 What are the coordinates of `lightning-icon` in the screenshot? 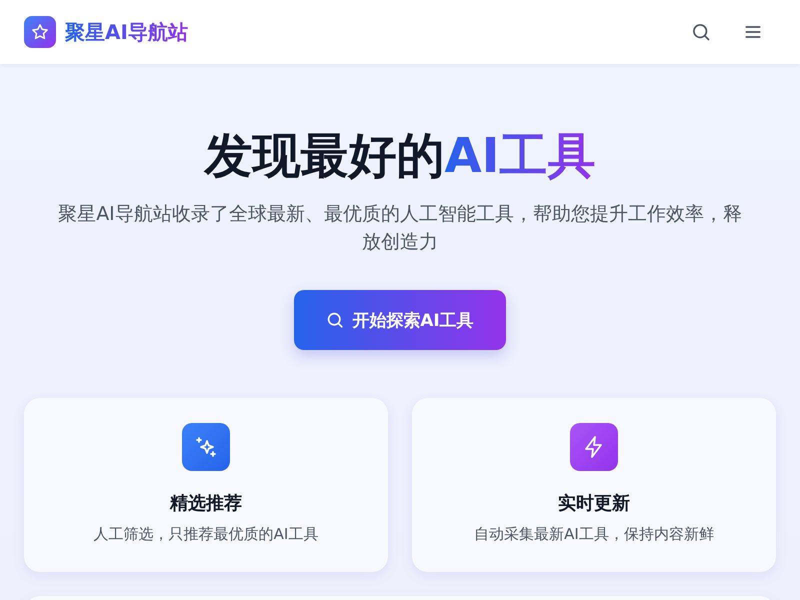 It's located at (594, 447).